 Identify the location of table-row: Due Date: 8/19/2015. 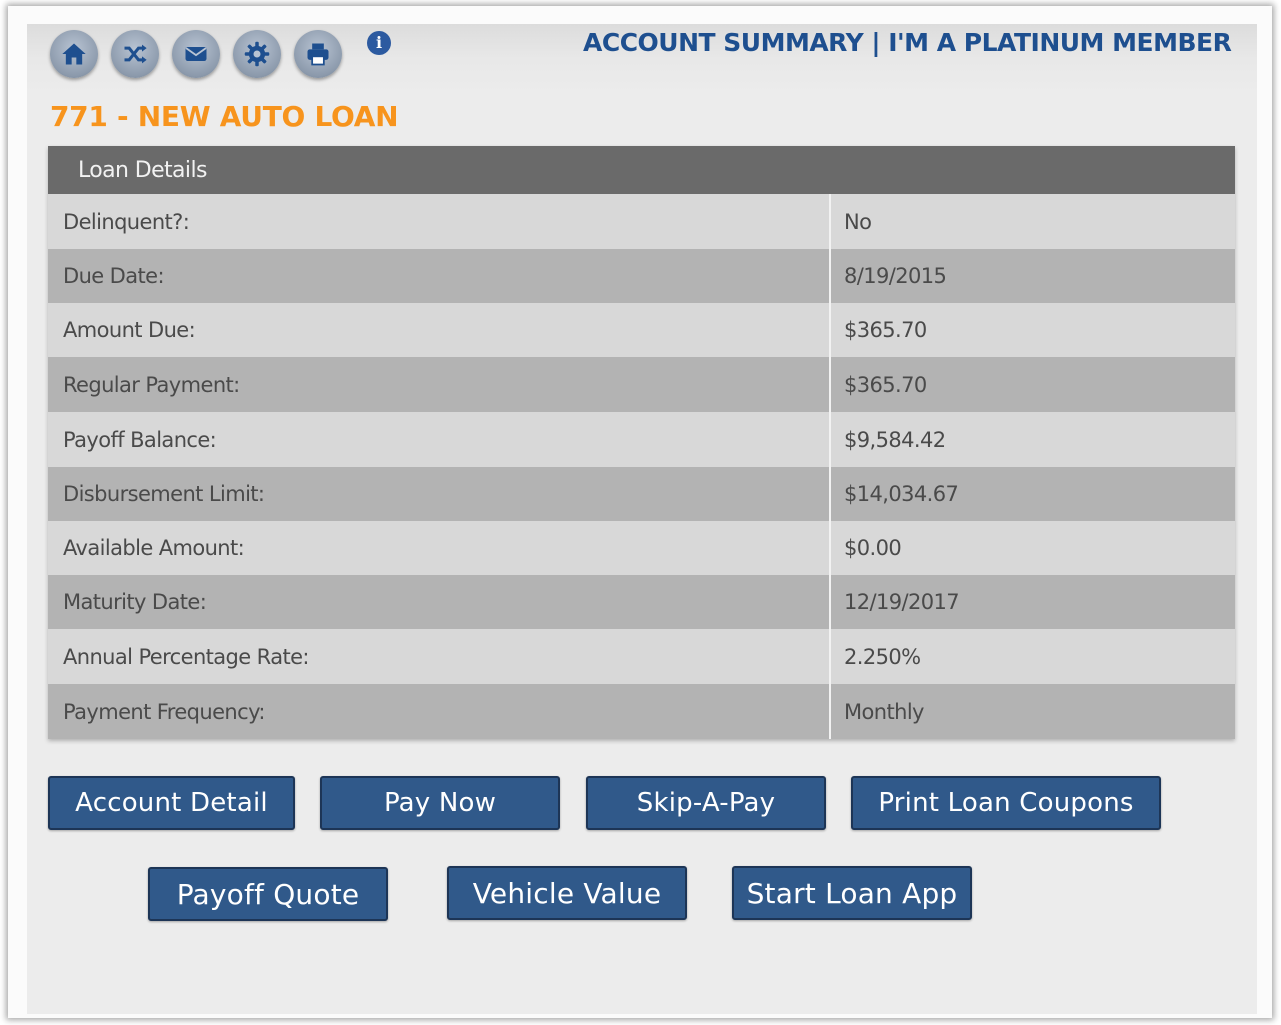
(641, 276).